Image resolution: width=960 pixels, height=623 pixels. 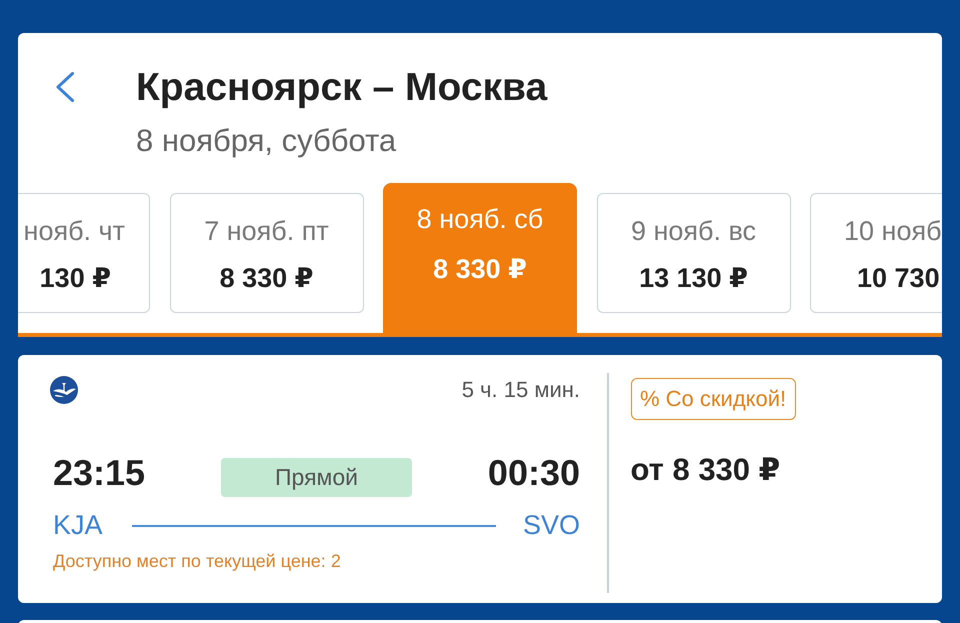 I want to click on date-tab: 10 нояб 10 730, so click(x=876, y=253).